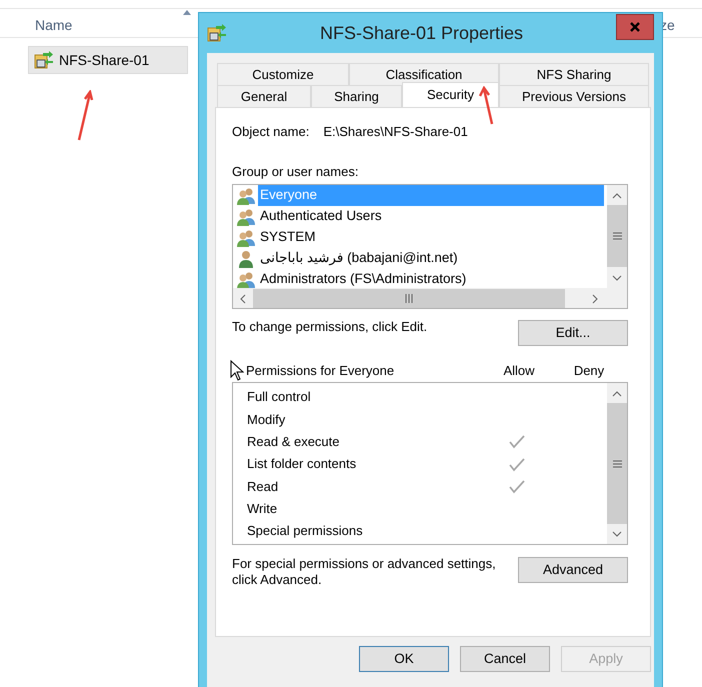  What do you see at coordinates (246, 259) in the screenshot?
I see `user-icon` at bounding box center [246, 259].